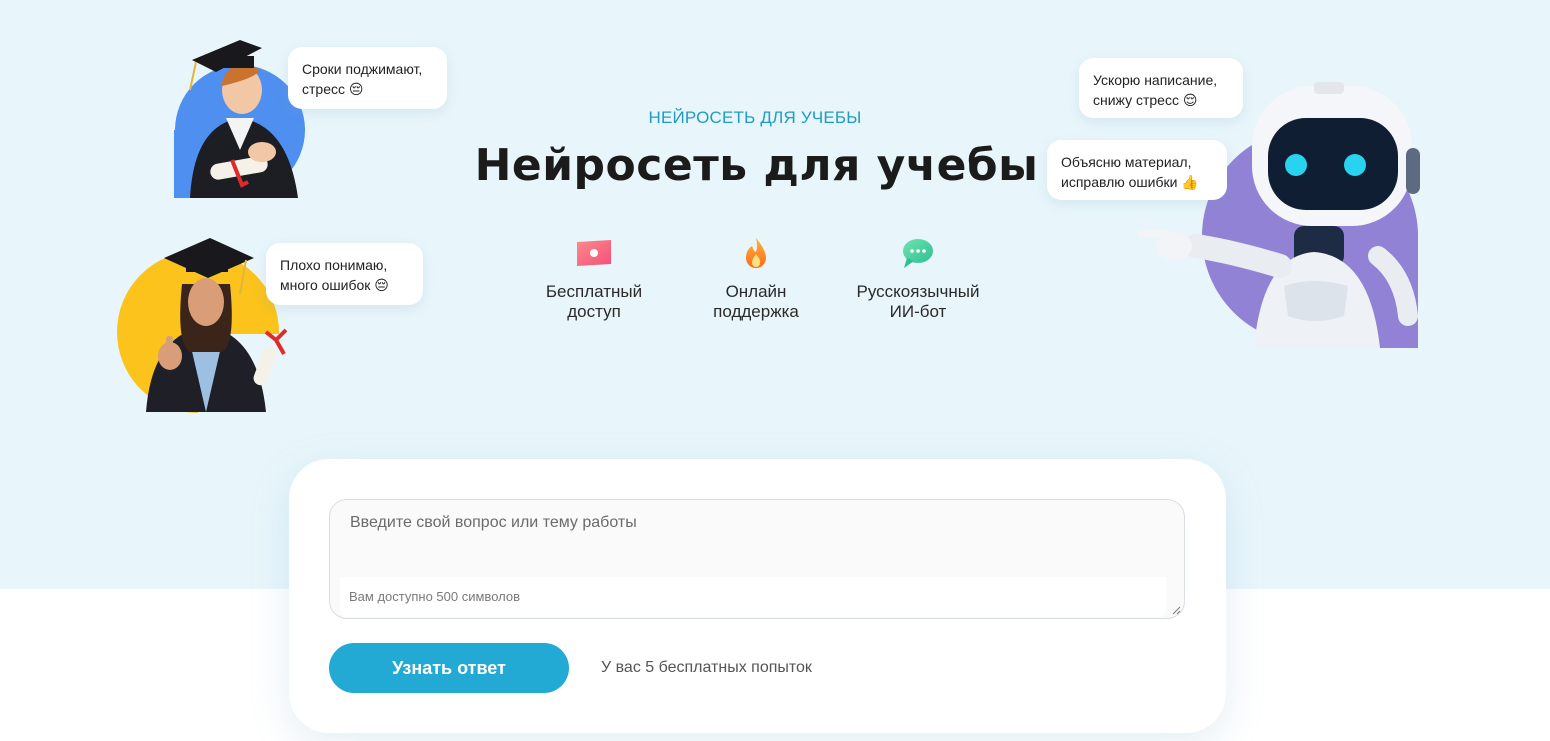 The image size is (1550, 741). I want to click on money-icon, so click(594, 253).